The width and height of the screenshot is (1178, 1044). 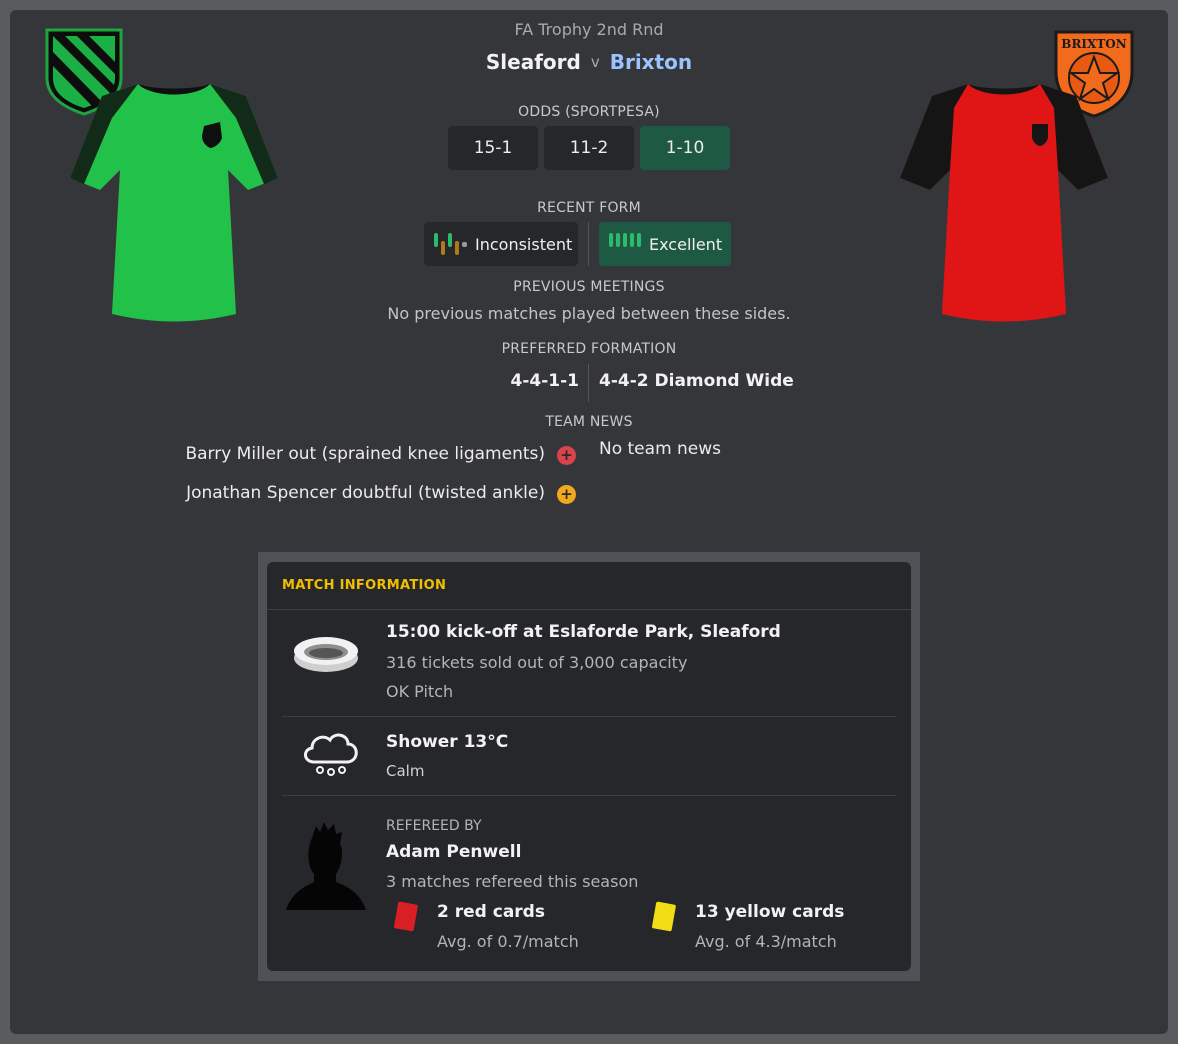 I want to click on referee-matches: 3 matches refereed this season, so click(x=512, y=881).